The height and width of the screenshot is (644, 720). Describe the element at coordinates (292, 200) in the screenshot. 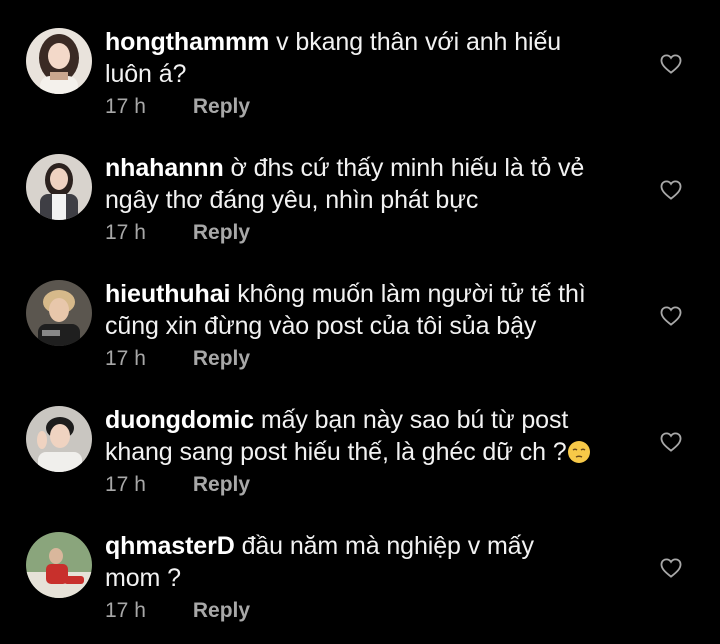

I see `comment-body-cont: ngây thơ đáng yêu, nhìn phát bực` at that location.